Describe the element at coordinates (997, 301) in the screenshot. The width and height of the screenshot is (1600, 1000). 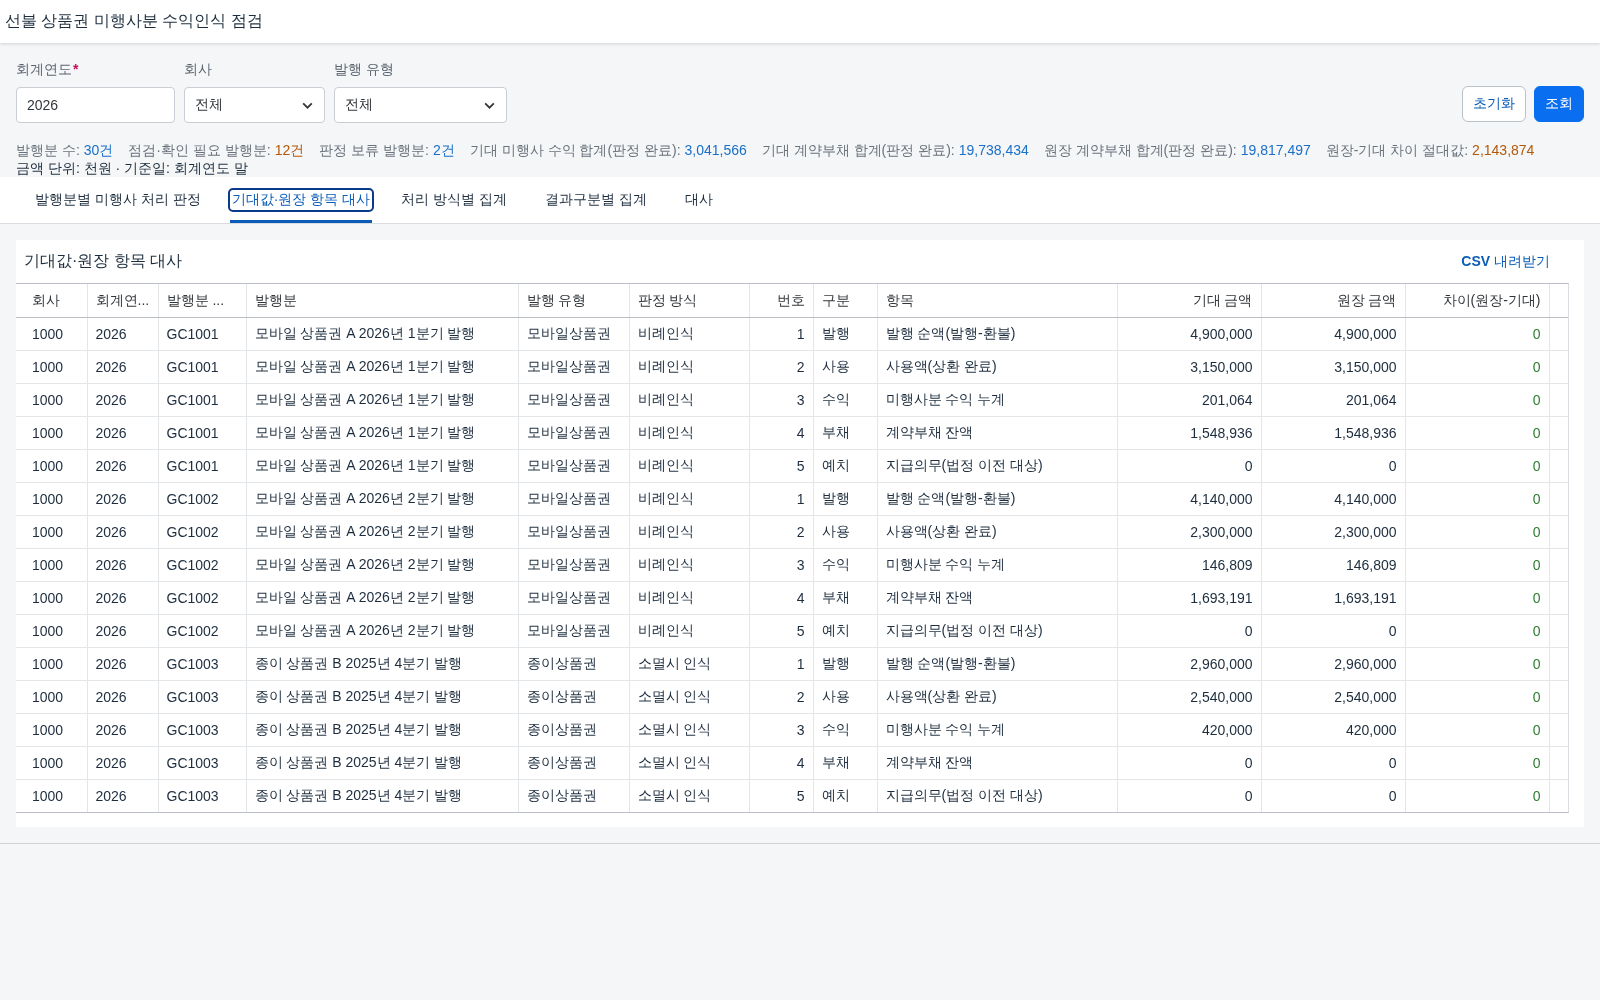
I see `column-header: 항목` at that location.